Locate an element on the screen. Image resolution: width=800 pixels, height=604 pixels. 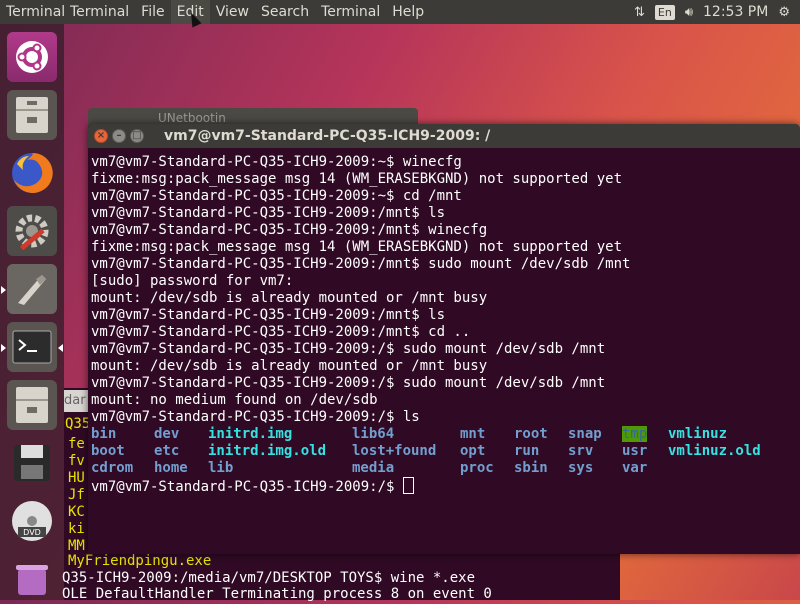
prompt-line: vm7@vm7-Standard-PC-Q35-ICH9-2009:/$ is located at coordinates (445, 486).